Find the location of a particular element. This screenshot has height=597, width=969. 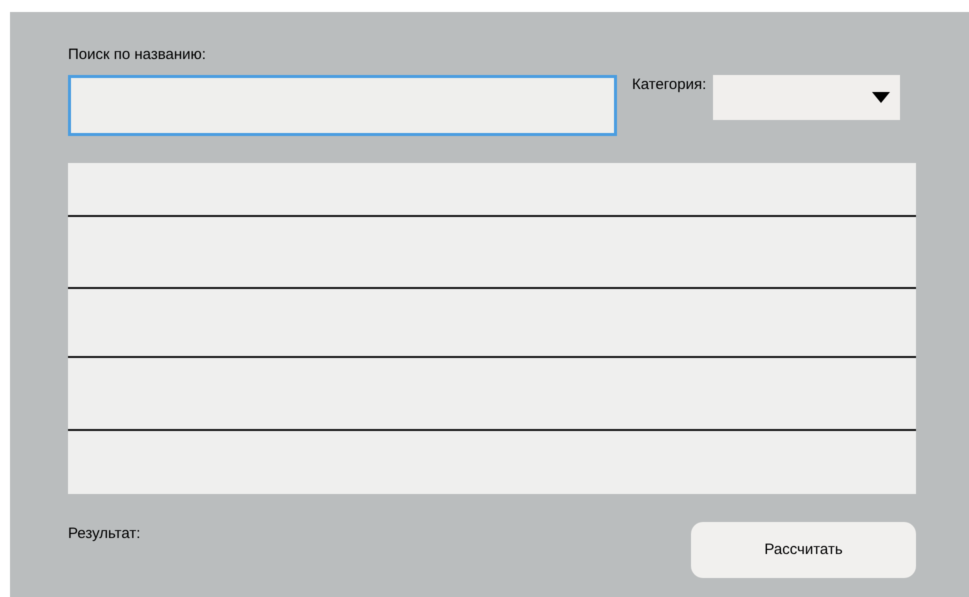

search-field is located at coordinates (342, 105).